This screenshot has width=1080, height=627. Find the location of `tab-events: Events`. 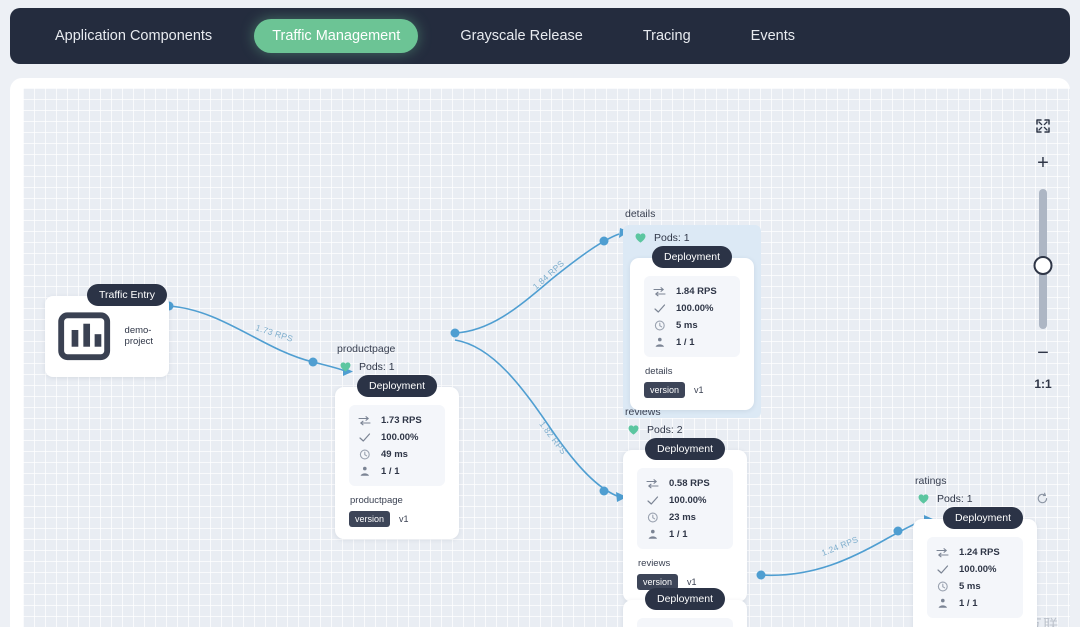

tab-events: Events is located at coordinates (773, 36).